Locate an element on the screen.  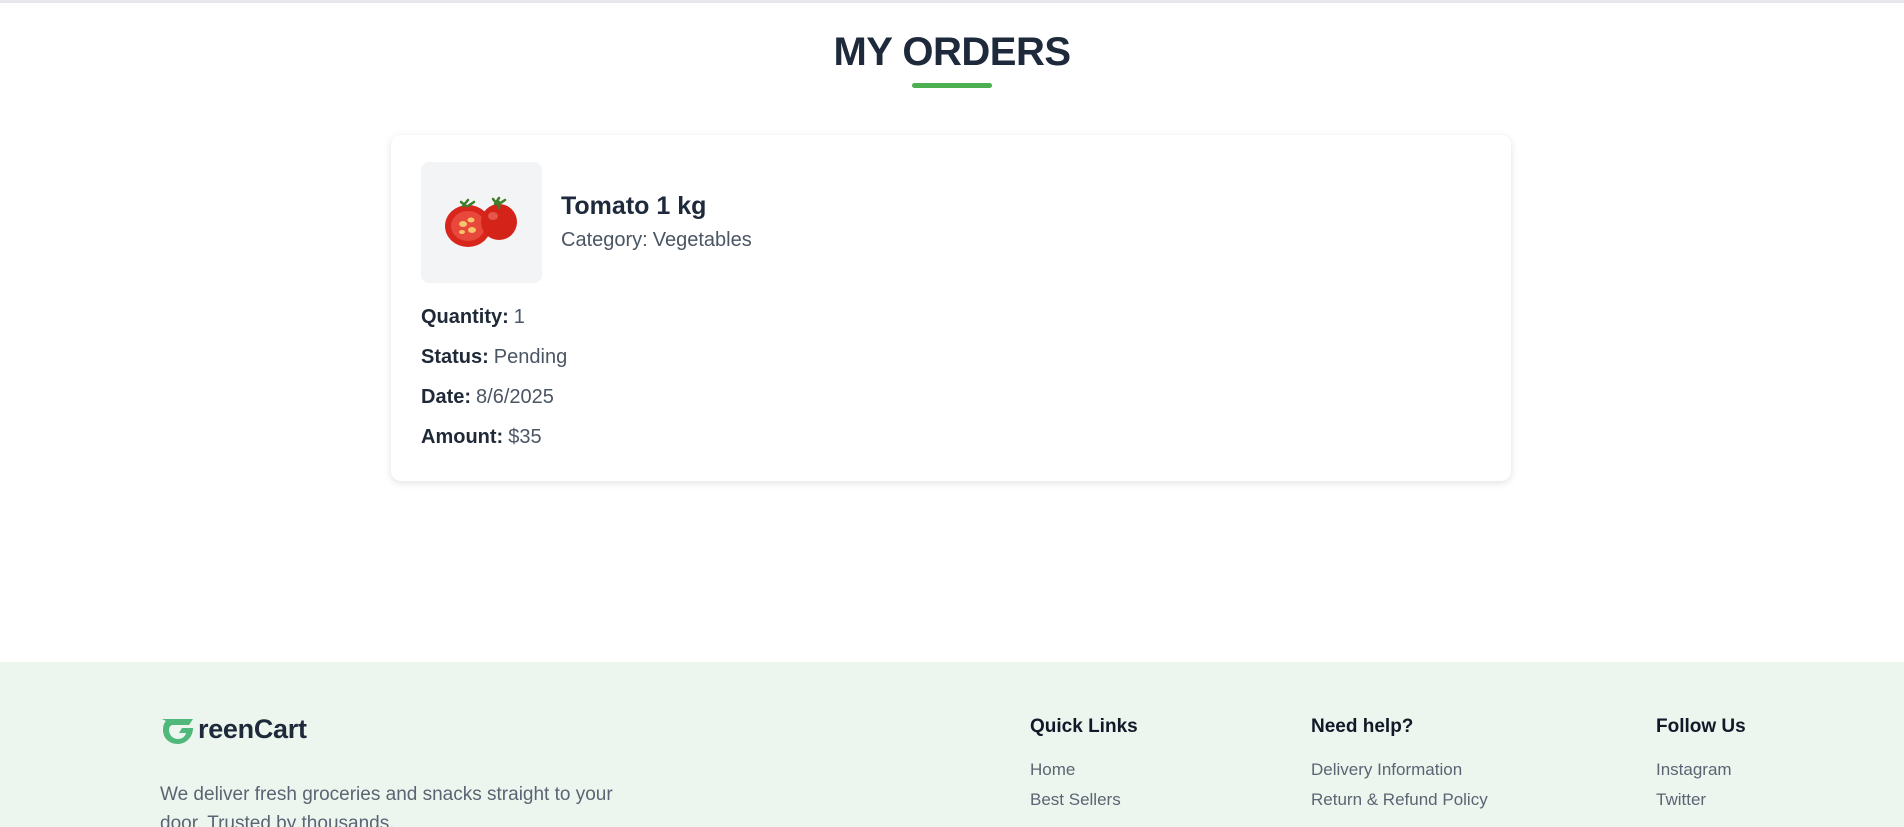
detail-value: 8/6/2025 is located at coordinates (515, 397).